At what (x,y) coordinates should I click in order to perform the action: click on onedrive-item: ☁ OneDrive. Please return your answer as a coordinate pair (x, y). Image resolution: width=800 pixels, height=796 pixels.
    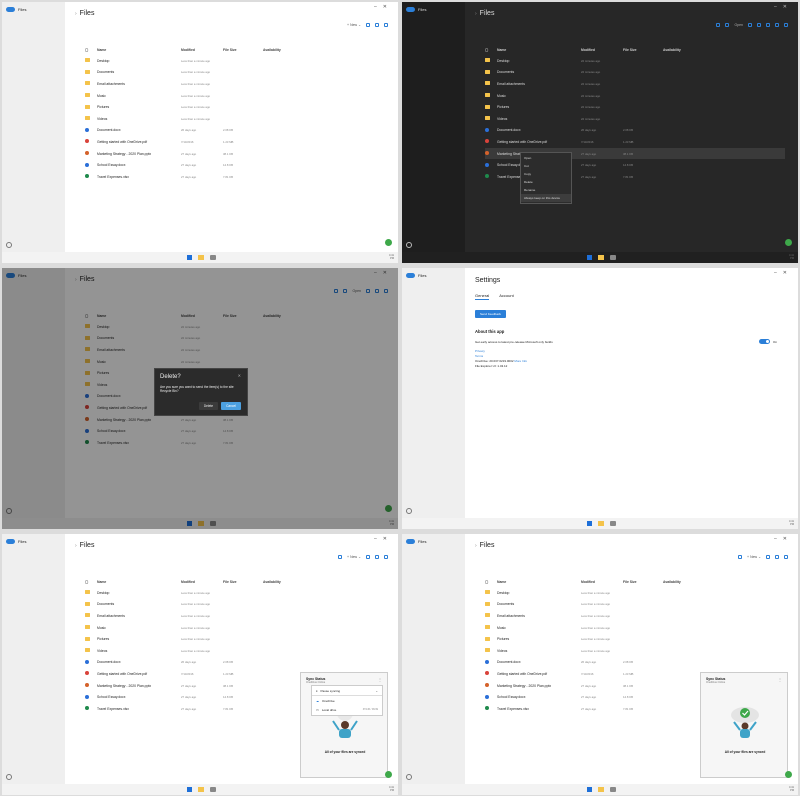
    Looking at the image, I should click on (347, 700).